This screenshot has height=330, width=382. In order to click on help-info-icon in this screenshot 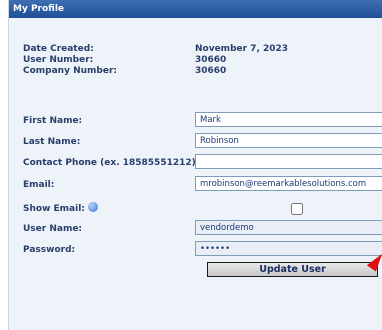, I will do `click(92, 207)`.